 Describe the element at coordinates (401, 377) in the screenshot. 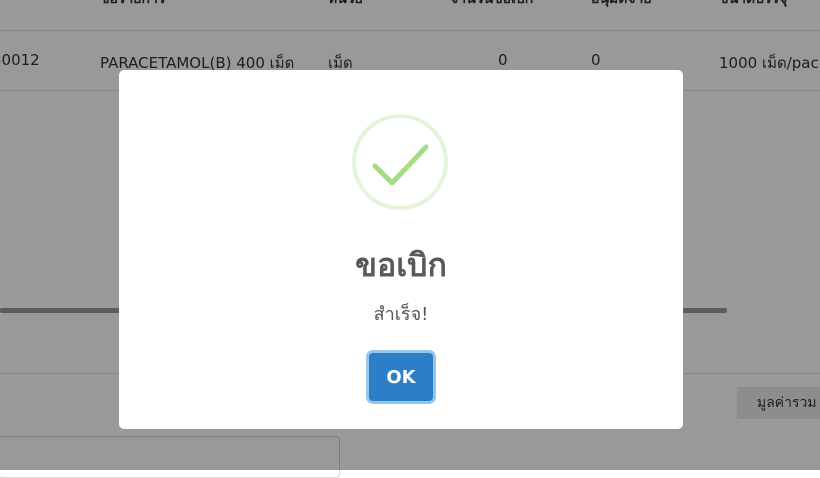

I see `ok-button: OK` at that location.